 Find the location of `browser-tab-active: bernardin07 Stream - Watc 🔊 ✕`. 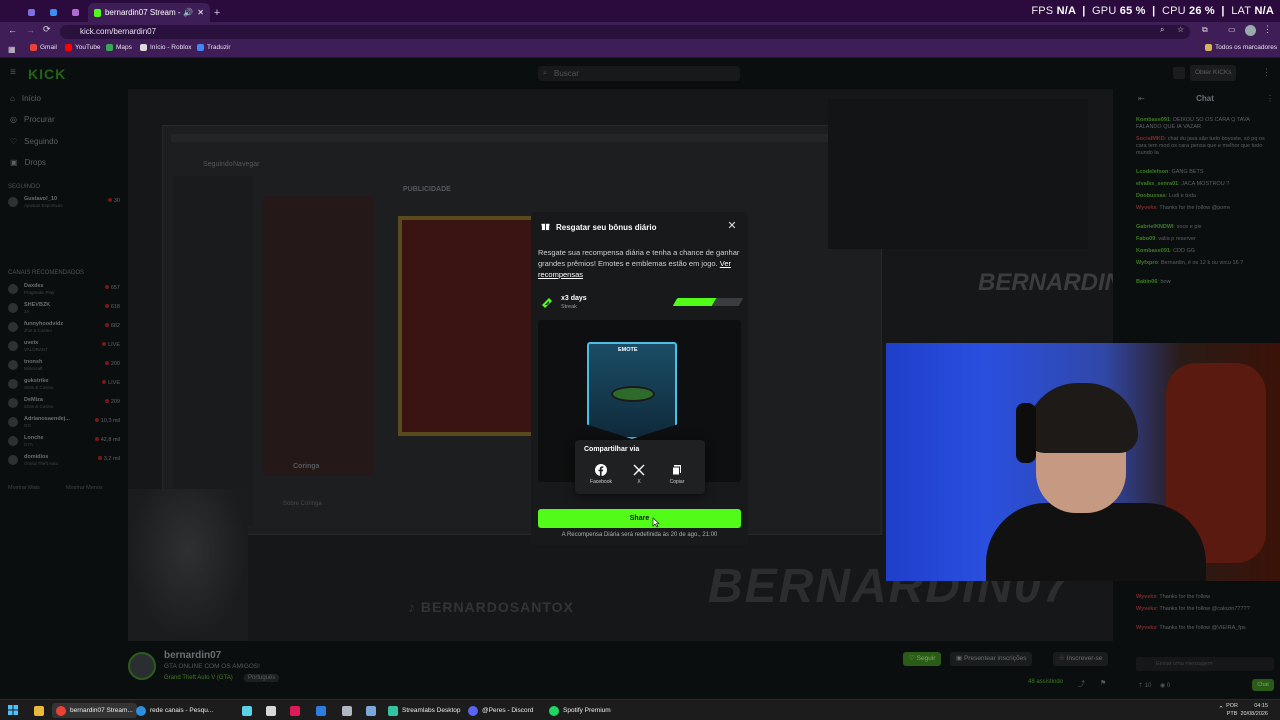

browser-tab-active: bernardin07 Stream - Watc 🔊 ✕ is located at coordinates (149, 12).